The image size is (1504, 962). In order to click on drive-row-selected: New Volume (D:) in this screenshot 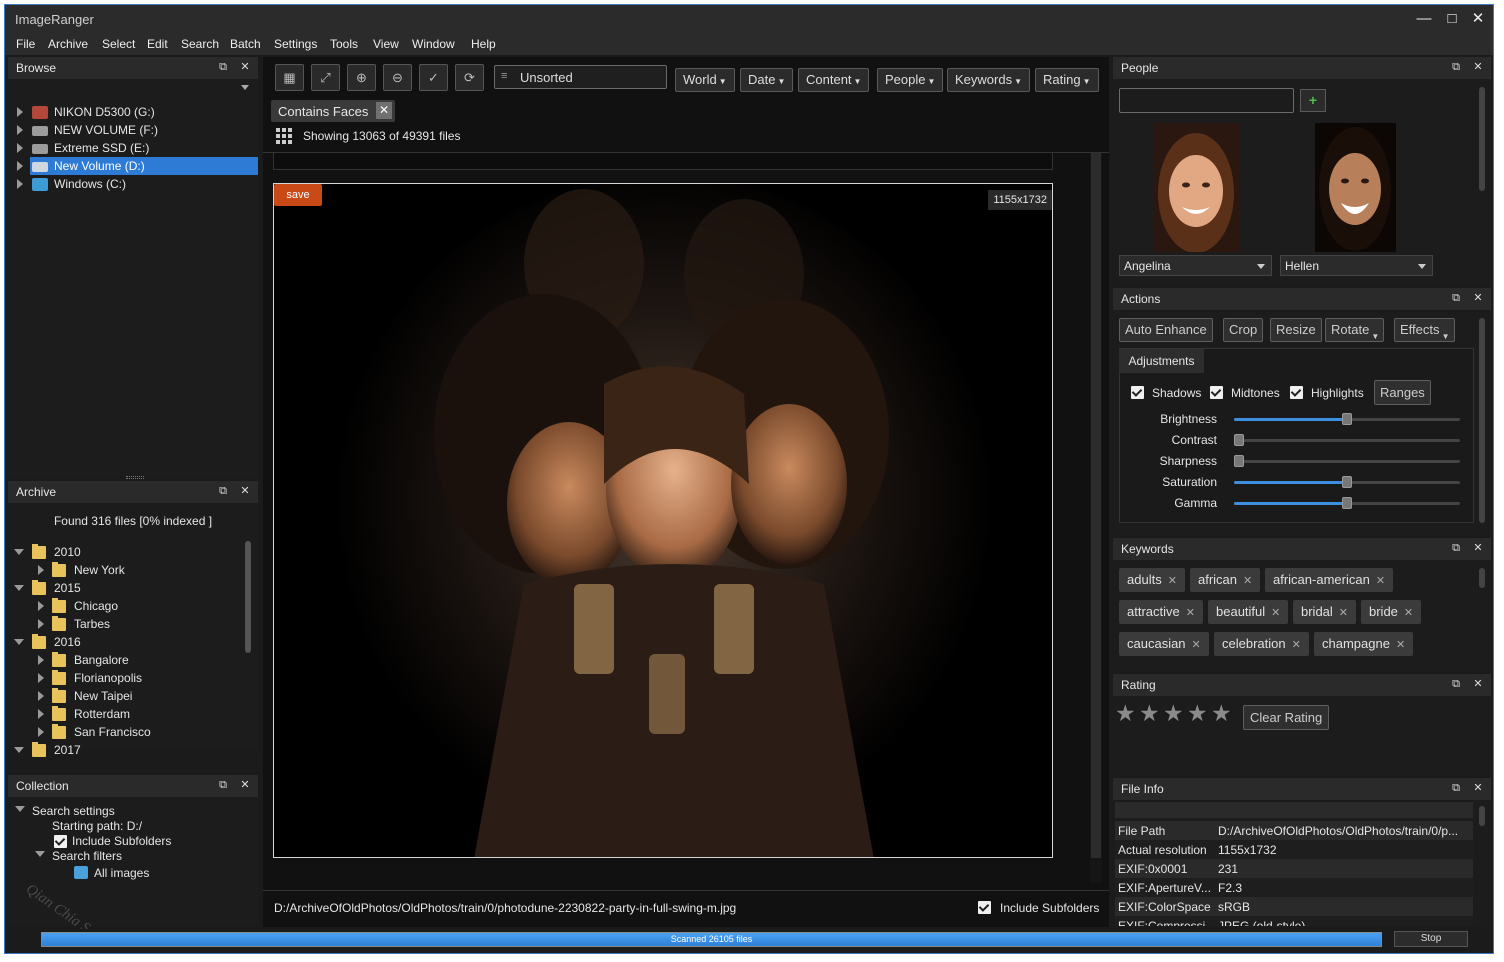, I will do `click(137, 166)`.